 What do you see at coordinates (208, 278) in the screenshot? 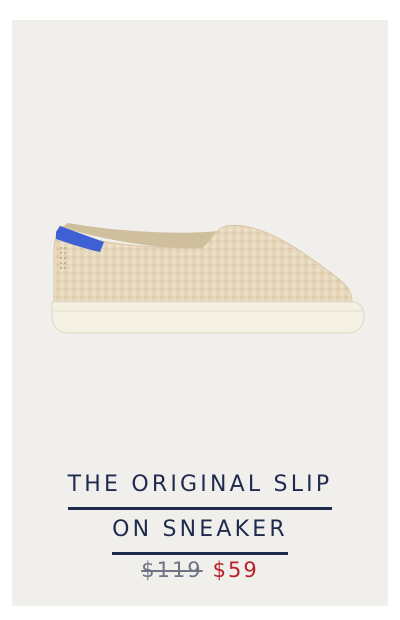
I see `sneaker-illustration` at bounding box center [208, 278].